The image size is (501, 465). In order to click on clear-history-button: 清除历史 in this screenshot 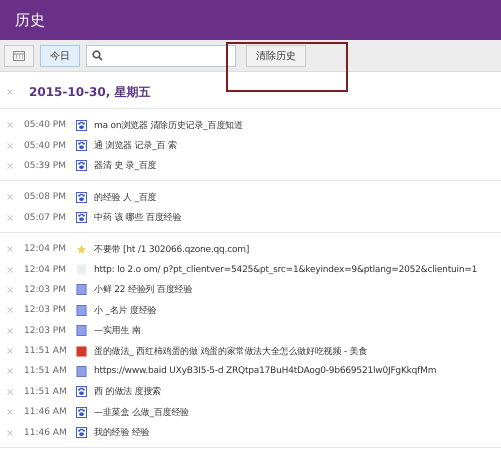, I will do `click(276, 55)`.